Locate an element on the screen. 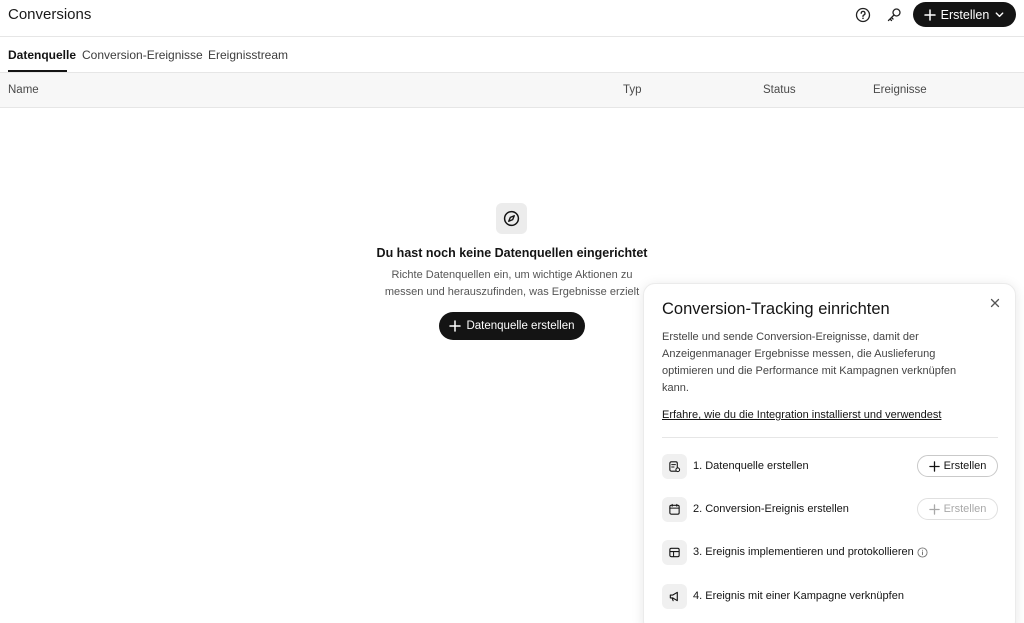  tab-conversion-events: Conversion-Ereignisse is located at coordinates (142, 55).